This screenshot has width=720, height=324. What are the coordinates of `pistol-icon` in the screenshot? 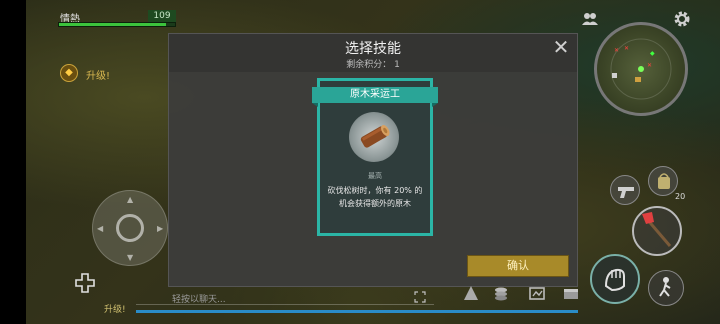 It's located at (626, 192).